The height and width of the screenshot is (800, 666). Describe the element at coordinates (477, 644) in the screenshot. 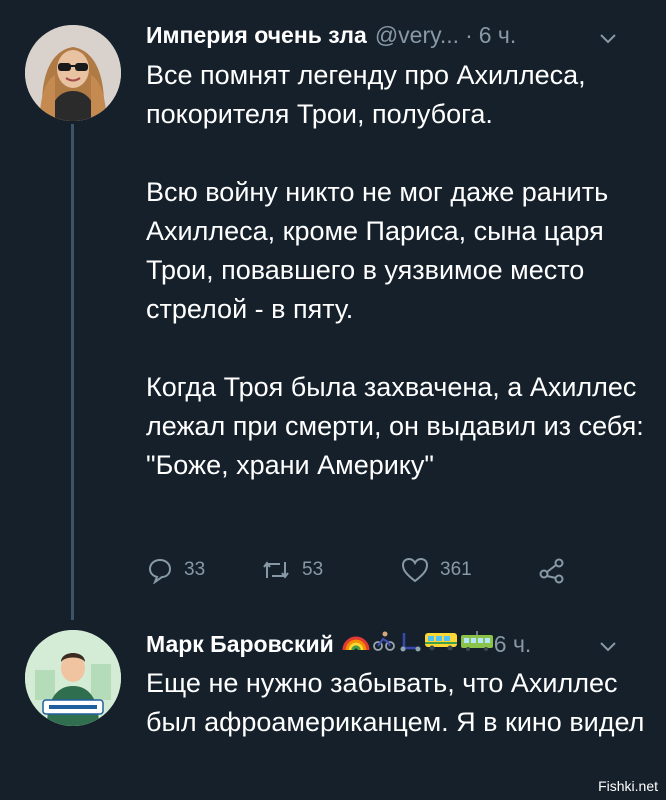

I see `tram-icon` at that location.